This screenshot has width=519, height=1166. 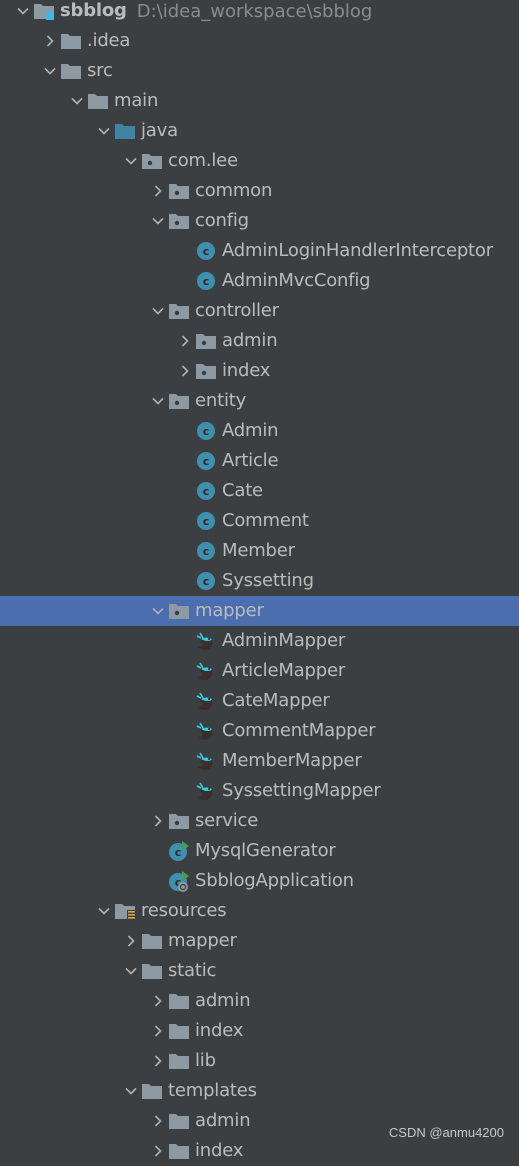 I want to click on tree-node-entity: entity, so click(x=259, y=401).